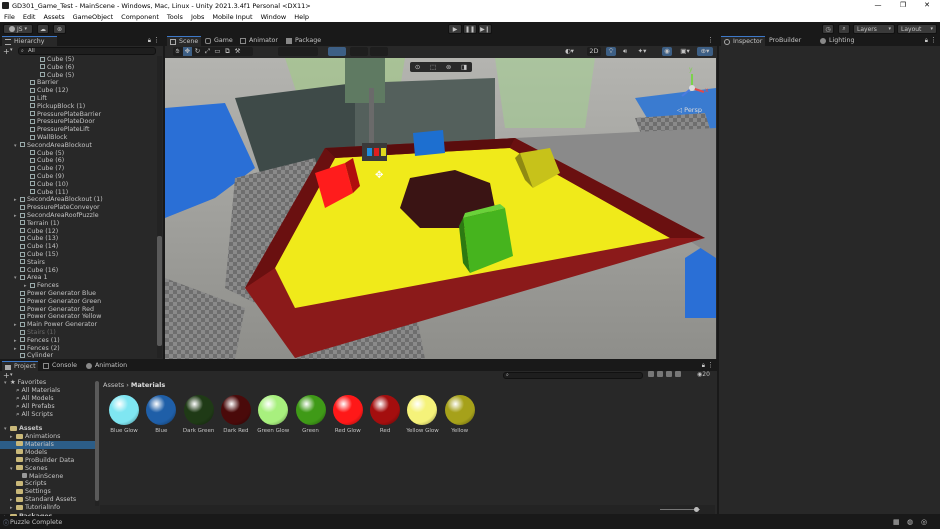  What do you see at coordinates (43, 29) in the screenshot?
I see `cloud-button: ☁` at bounding box center [43, 29].